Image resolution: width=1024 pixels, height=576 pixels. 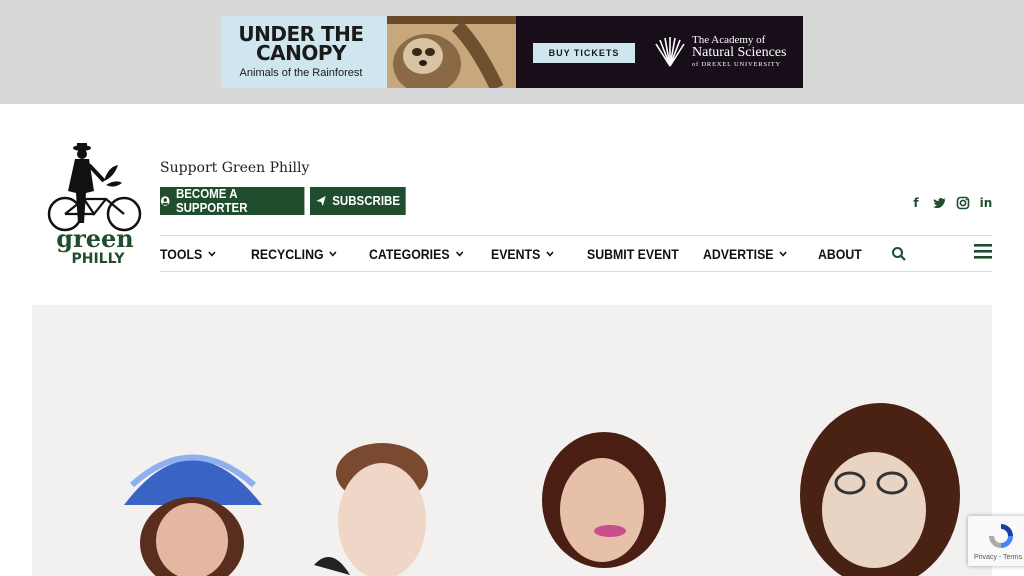 What do you see at coordinates (584, 53) in the screenshot?
I see `buy-tickets-button: BUY TICKETS` at bounding box center [584, 53].